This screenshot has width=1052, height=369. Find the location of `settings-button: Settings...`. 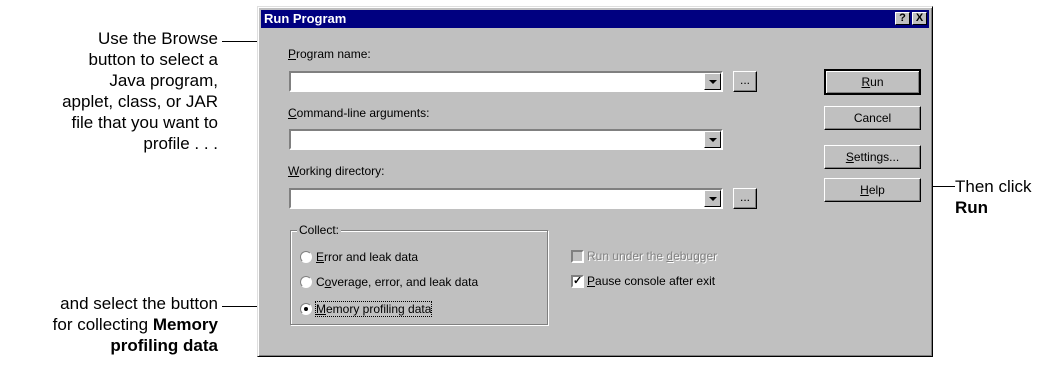

settings-button: Settings... is located at coordinates (872, 157).